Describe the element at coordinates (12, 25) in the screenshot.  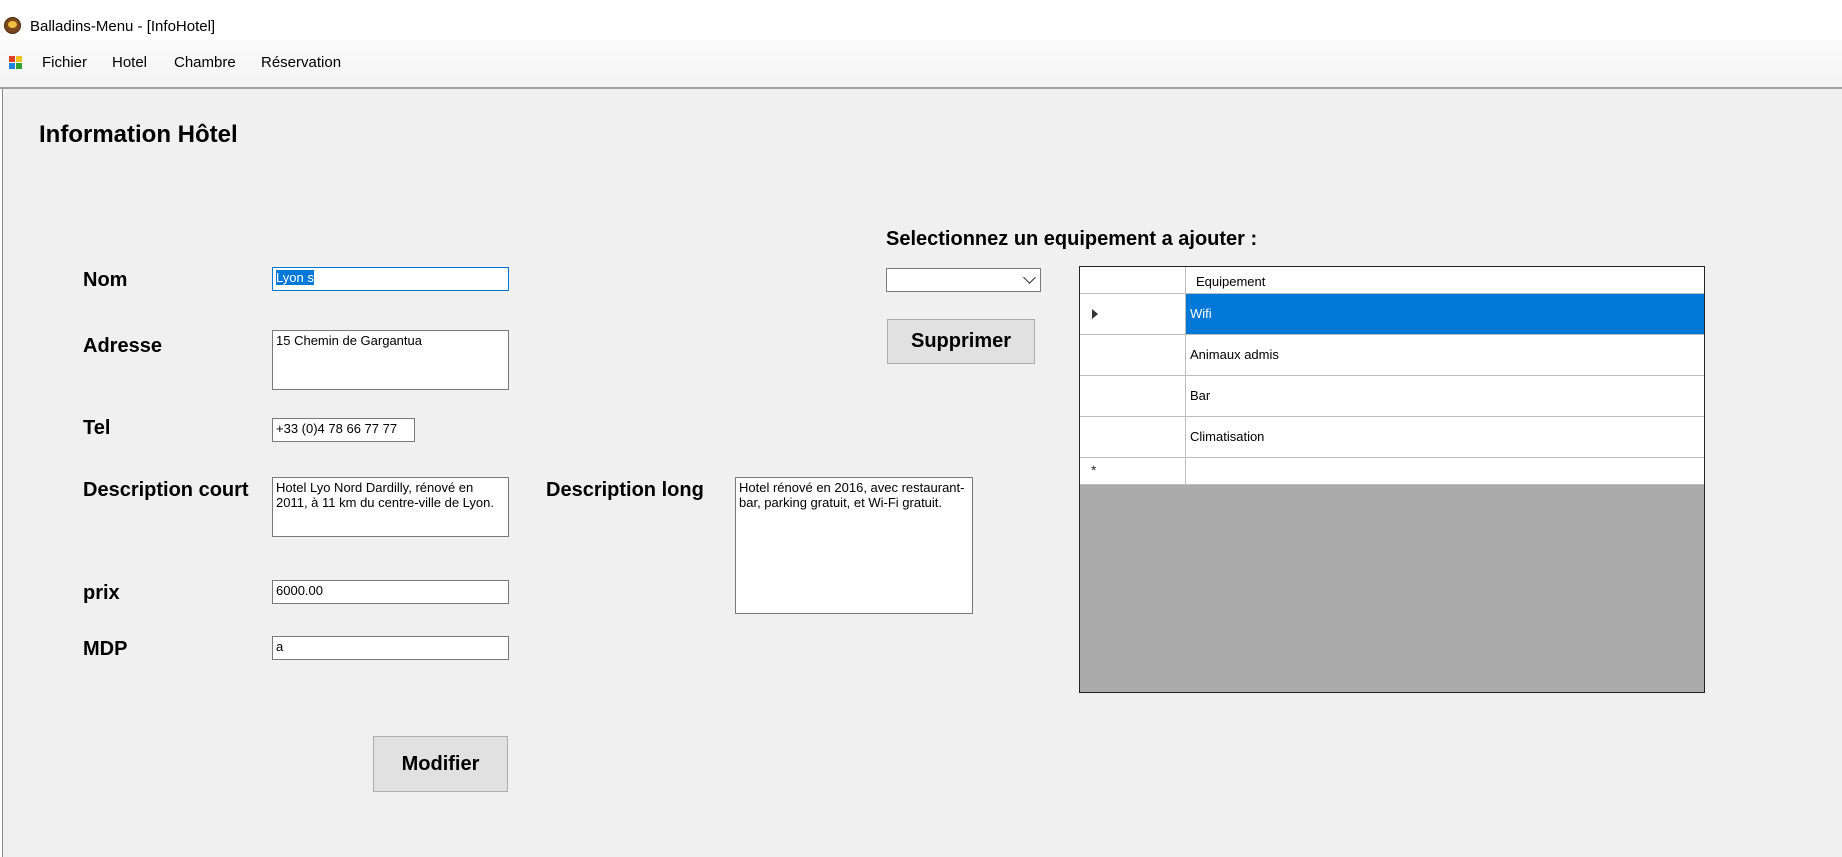
I see `app-icon` at that location.